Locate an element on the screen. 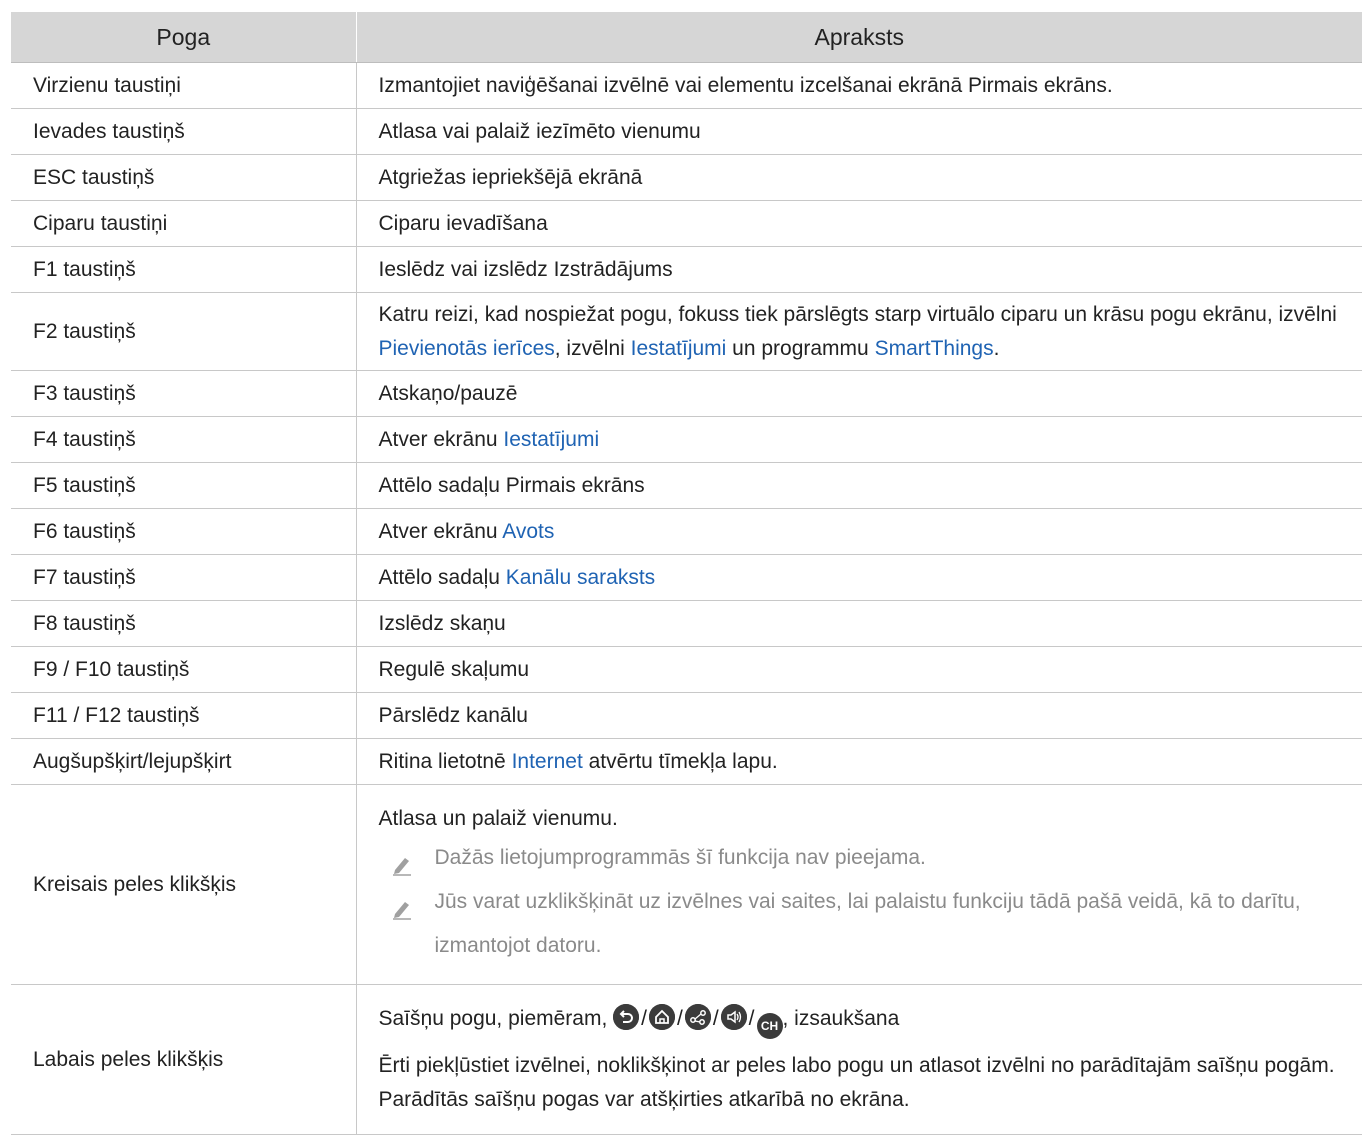 The image size is (1362, 1137). key-cell: F1 taustiņš is located at coordinates (183, 269).